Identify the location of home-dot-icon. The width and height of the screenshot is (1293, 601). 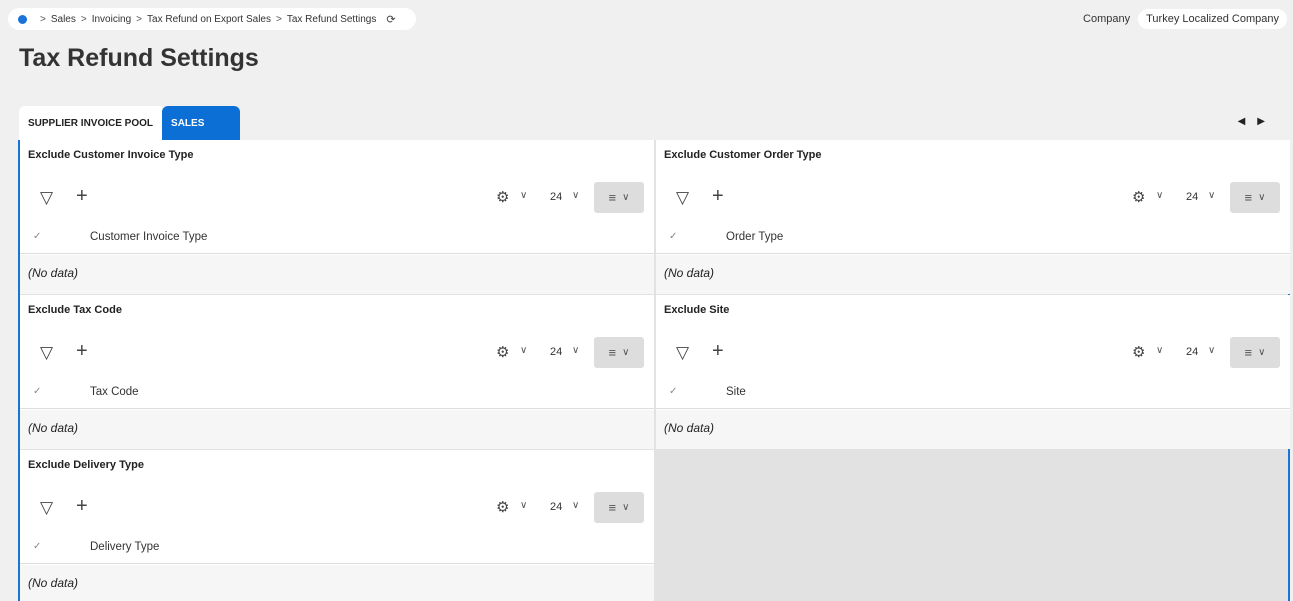
(22, 19).